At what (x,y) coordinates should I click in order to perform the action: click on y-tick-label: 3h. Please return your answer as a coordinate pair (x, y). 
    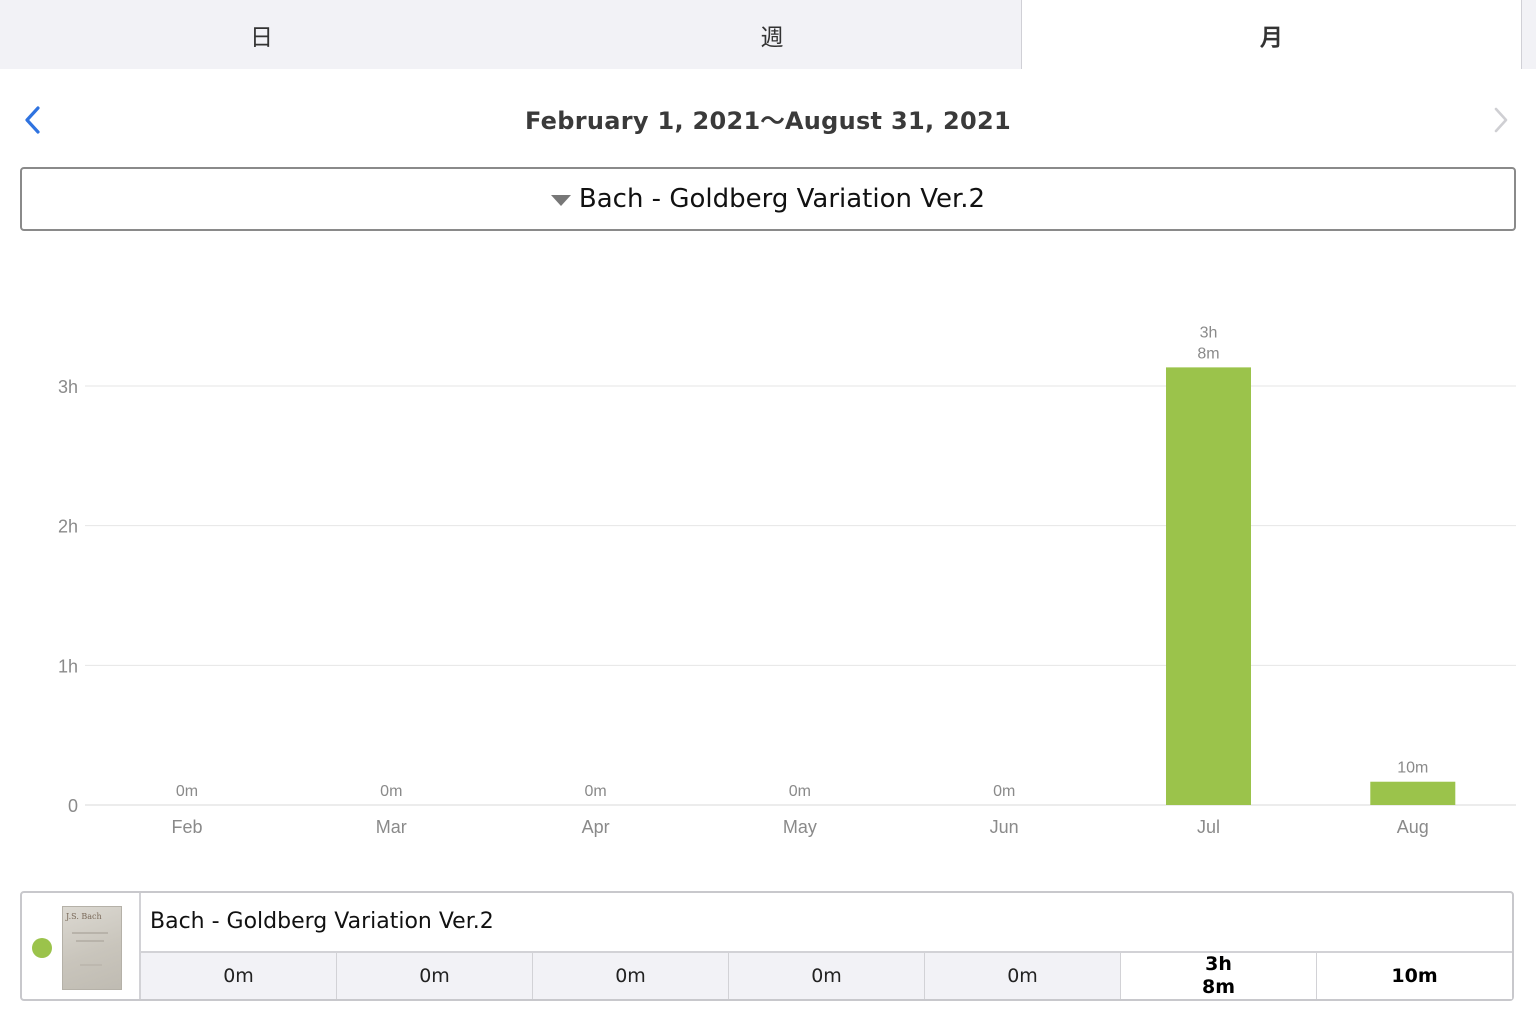
    Looking at the image, I should click on (68, 387).